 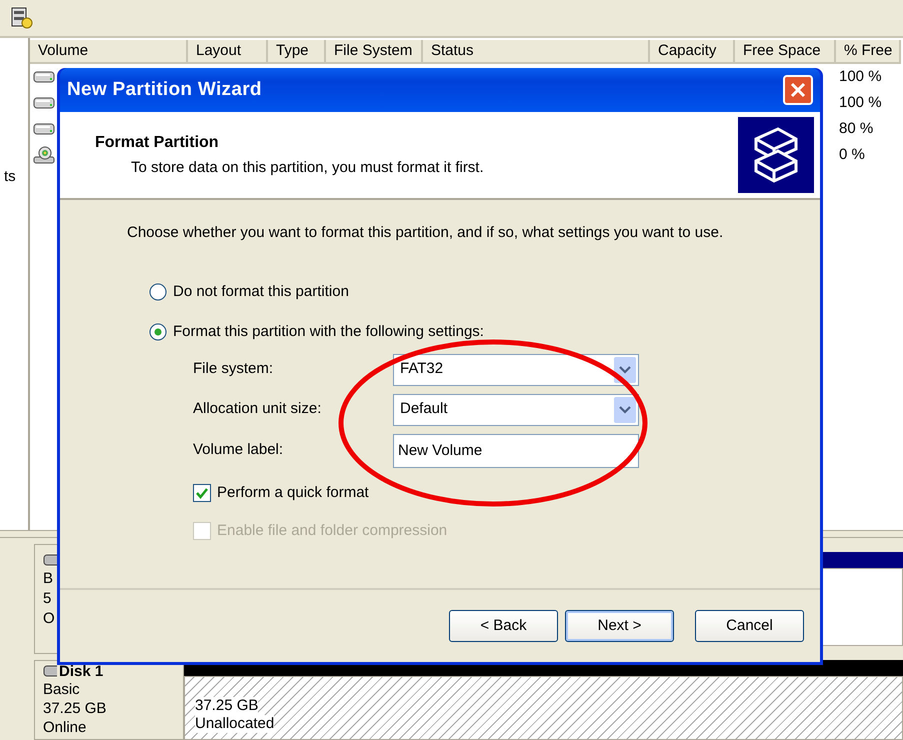 I want to click on disk-info: 37.25 GB, so click(x=75, y=708).